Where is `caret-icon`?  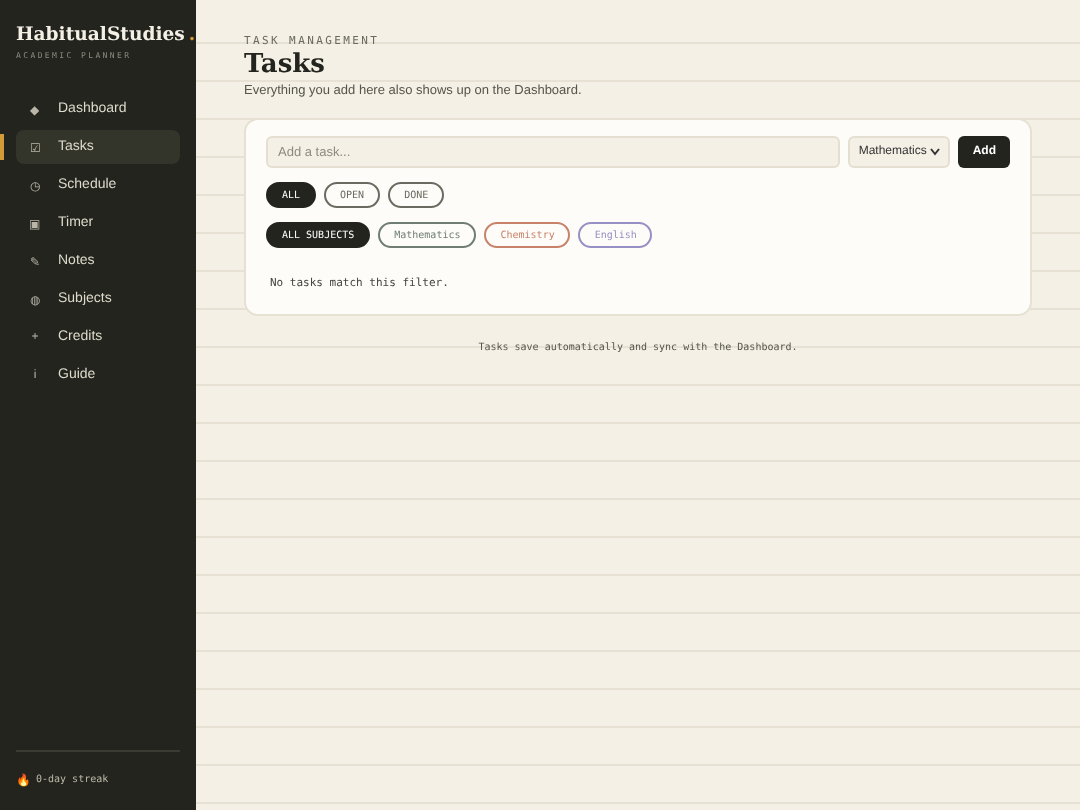 caret-icon is located at coordinates (935, 152).